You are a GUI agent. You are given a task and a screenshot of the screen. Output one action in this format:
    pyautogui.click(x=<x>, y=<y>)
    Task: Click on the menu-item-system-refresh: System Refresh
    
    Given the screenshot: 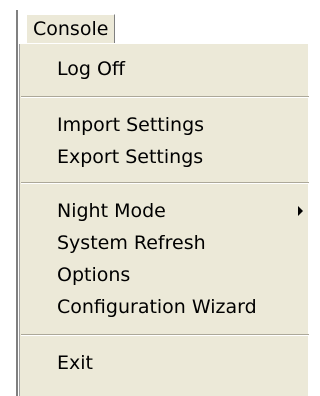 What is the action you would take?
    pyautogui.click(x=164, y=243)
    